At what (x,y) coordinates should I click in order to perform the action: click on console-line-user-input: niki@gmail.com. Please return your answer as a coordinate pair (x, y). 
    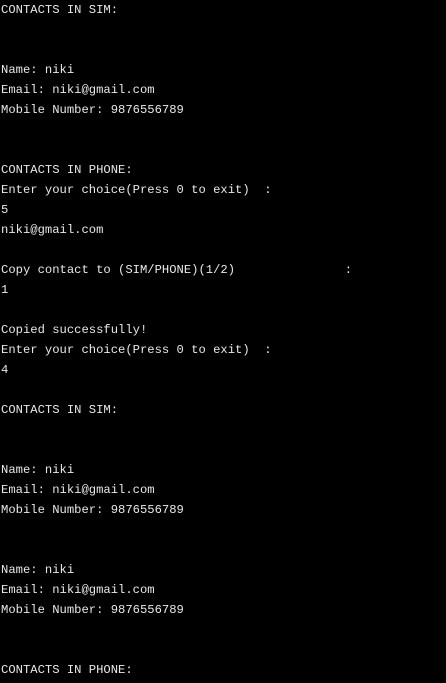
    Looking at the image, I should click on (52, 230).